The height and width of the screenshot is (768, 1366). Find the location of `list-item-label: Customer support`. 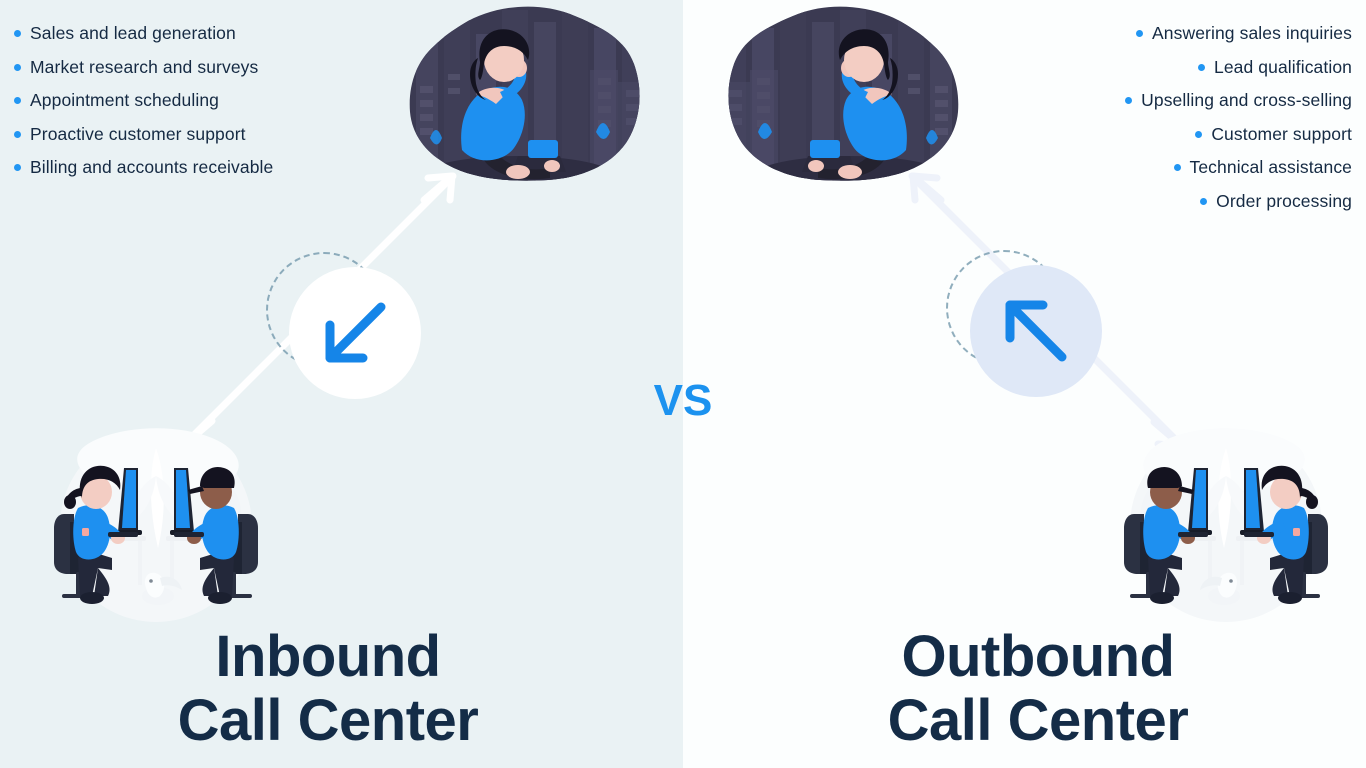

list-item-label: Customer support is located at coordinates (1281, 133).